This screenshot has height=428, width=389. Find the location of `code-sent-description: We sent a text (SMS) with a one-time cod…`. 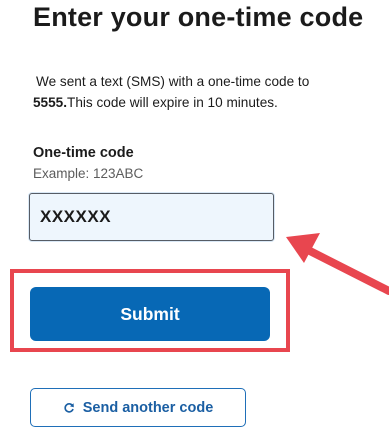

code-sent-description: We sent a text (SMS) with a one-time cod… is located at coordinates (171, 92).